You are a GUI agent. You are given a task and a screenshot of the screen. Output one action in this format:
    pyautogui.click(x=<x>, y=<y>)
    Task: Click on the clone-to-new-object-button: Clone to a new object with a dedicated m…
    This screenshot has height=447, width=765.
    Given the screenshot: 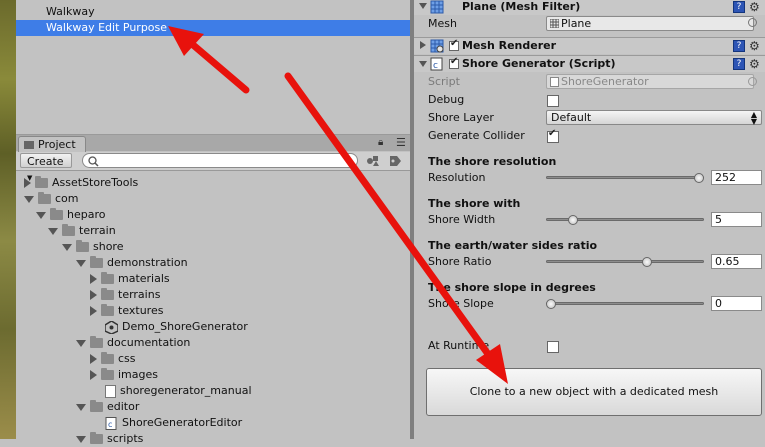 What is the action you would take?
    pyautogui.click(x=594, y=392)
    